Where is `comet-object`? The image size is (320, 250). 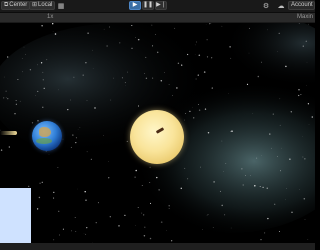
comet-object is located at coordinates (8, 133).